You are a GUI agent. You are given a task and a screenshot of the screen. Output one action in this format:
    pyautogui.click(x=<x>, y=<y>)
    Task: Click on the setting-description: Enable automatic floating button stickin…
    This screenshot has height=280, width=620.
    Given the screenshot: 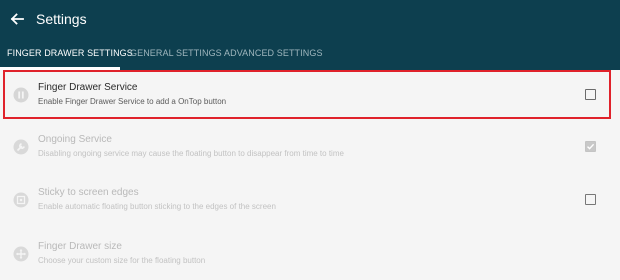 What is the action you would take?
    pyautogui.click(x=157, y=206)
    